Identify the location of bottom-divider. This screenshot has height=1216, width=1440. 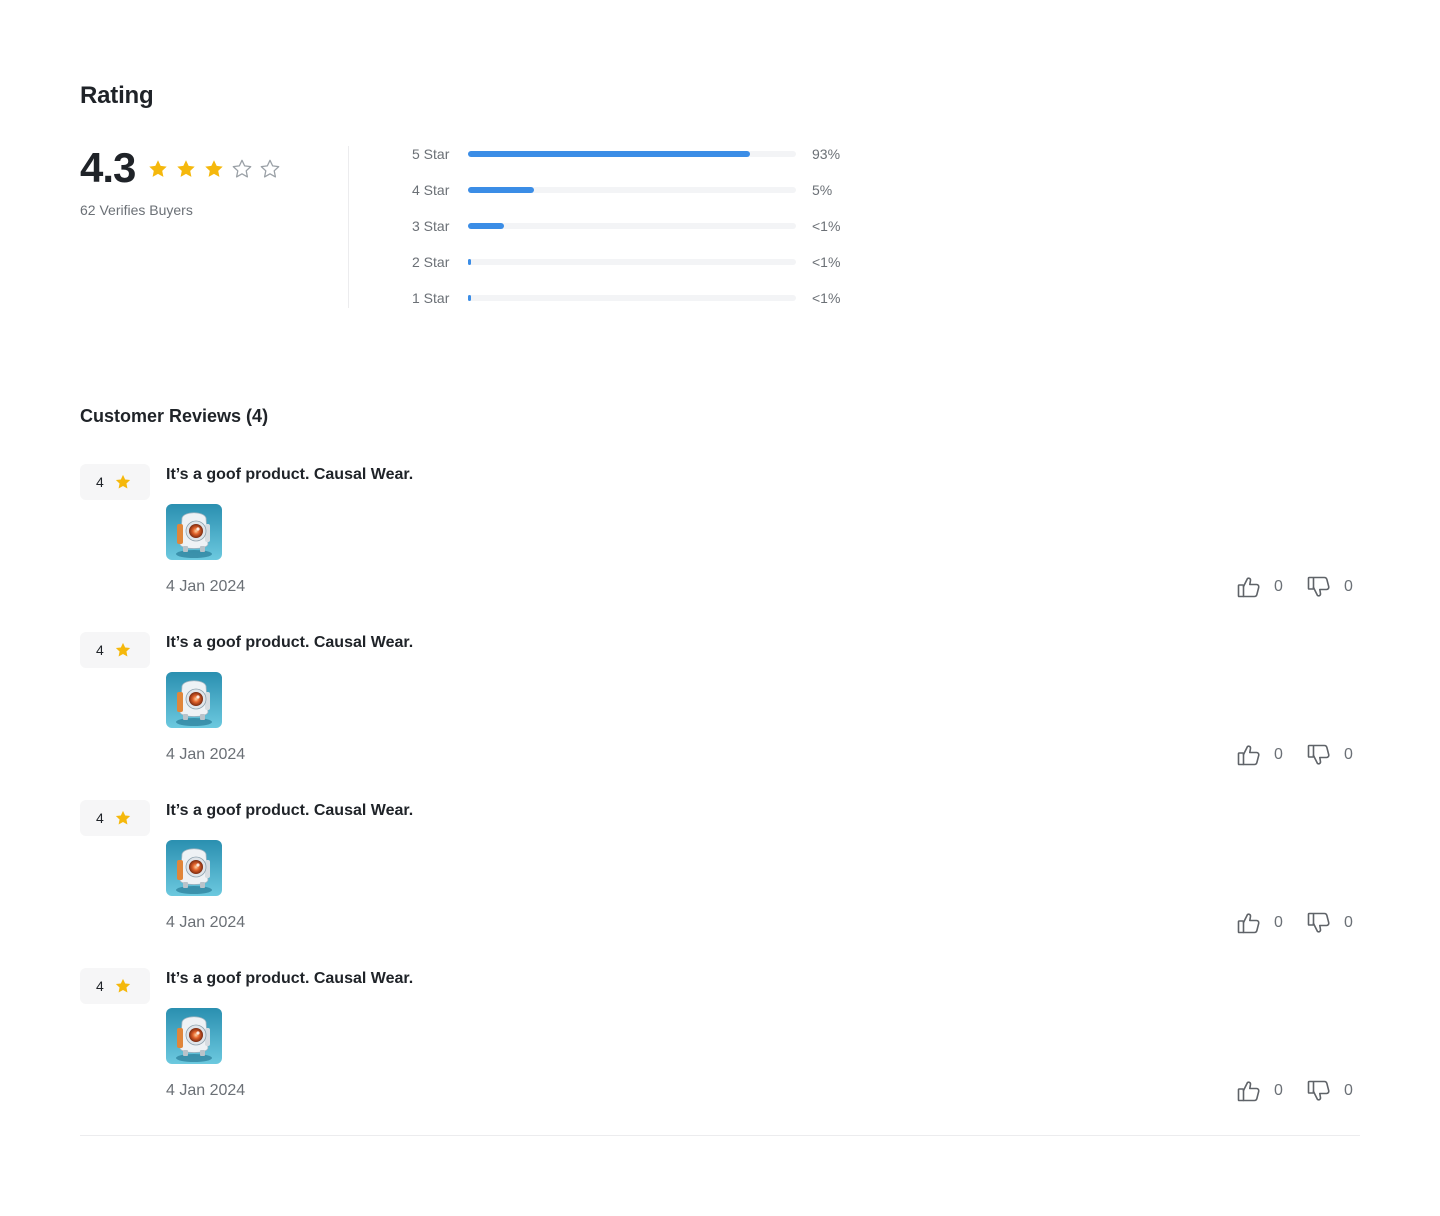
(720, 1135).